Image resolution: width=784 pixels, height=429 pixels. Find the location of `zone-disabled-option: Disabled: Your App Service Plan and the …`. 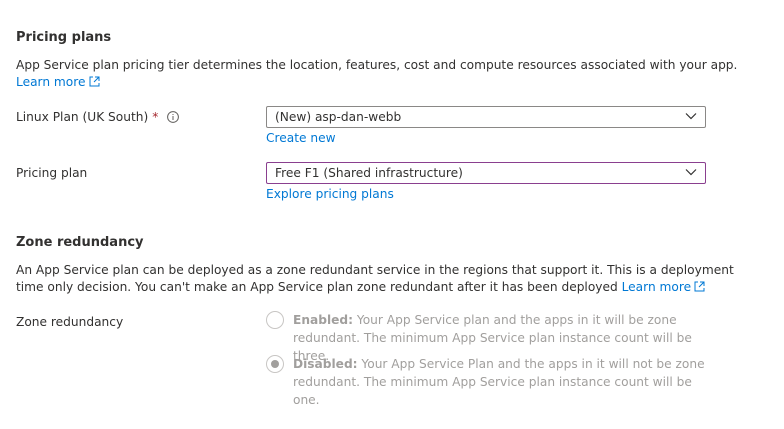

zone-disabled-option: Disabled: Your App Service Plan and the … is located at coordinates (489, 382).